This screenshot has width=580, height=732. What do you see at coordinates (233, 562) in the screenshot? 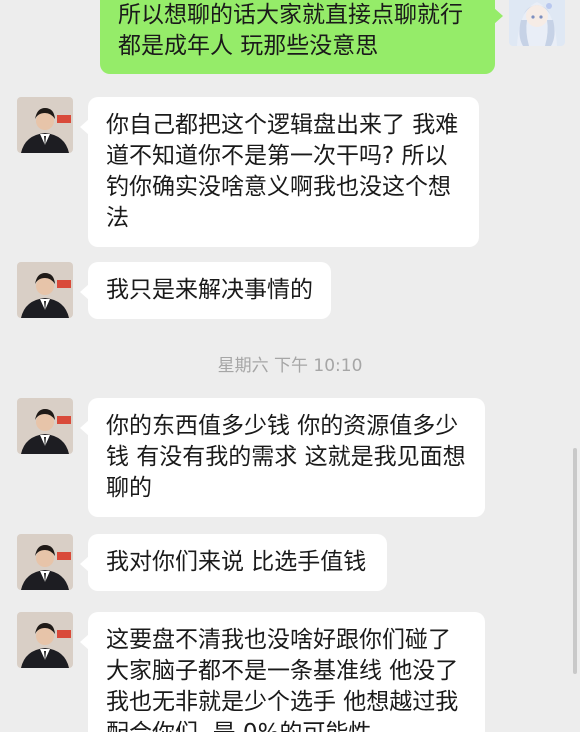
I see `message-bubble-incoming: 我对你们来说 比选手值钱` at bounding box center [233, 562].